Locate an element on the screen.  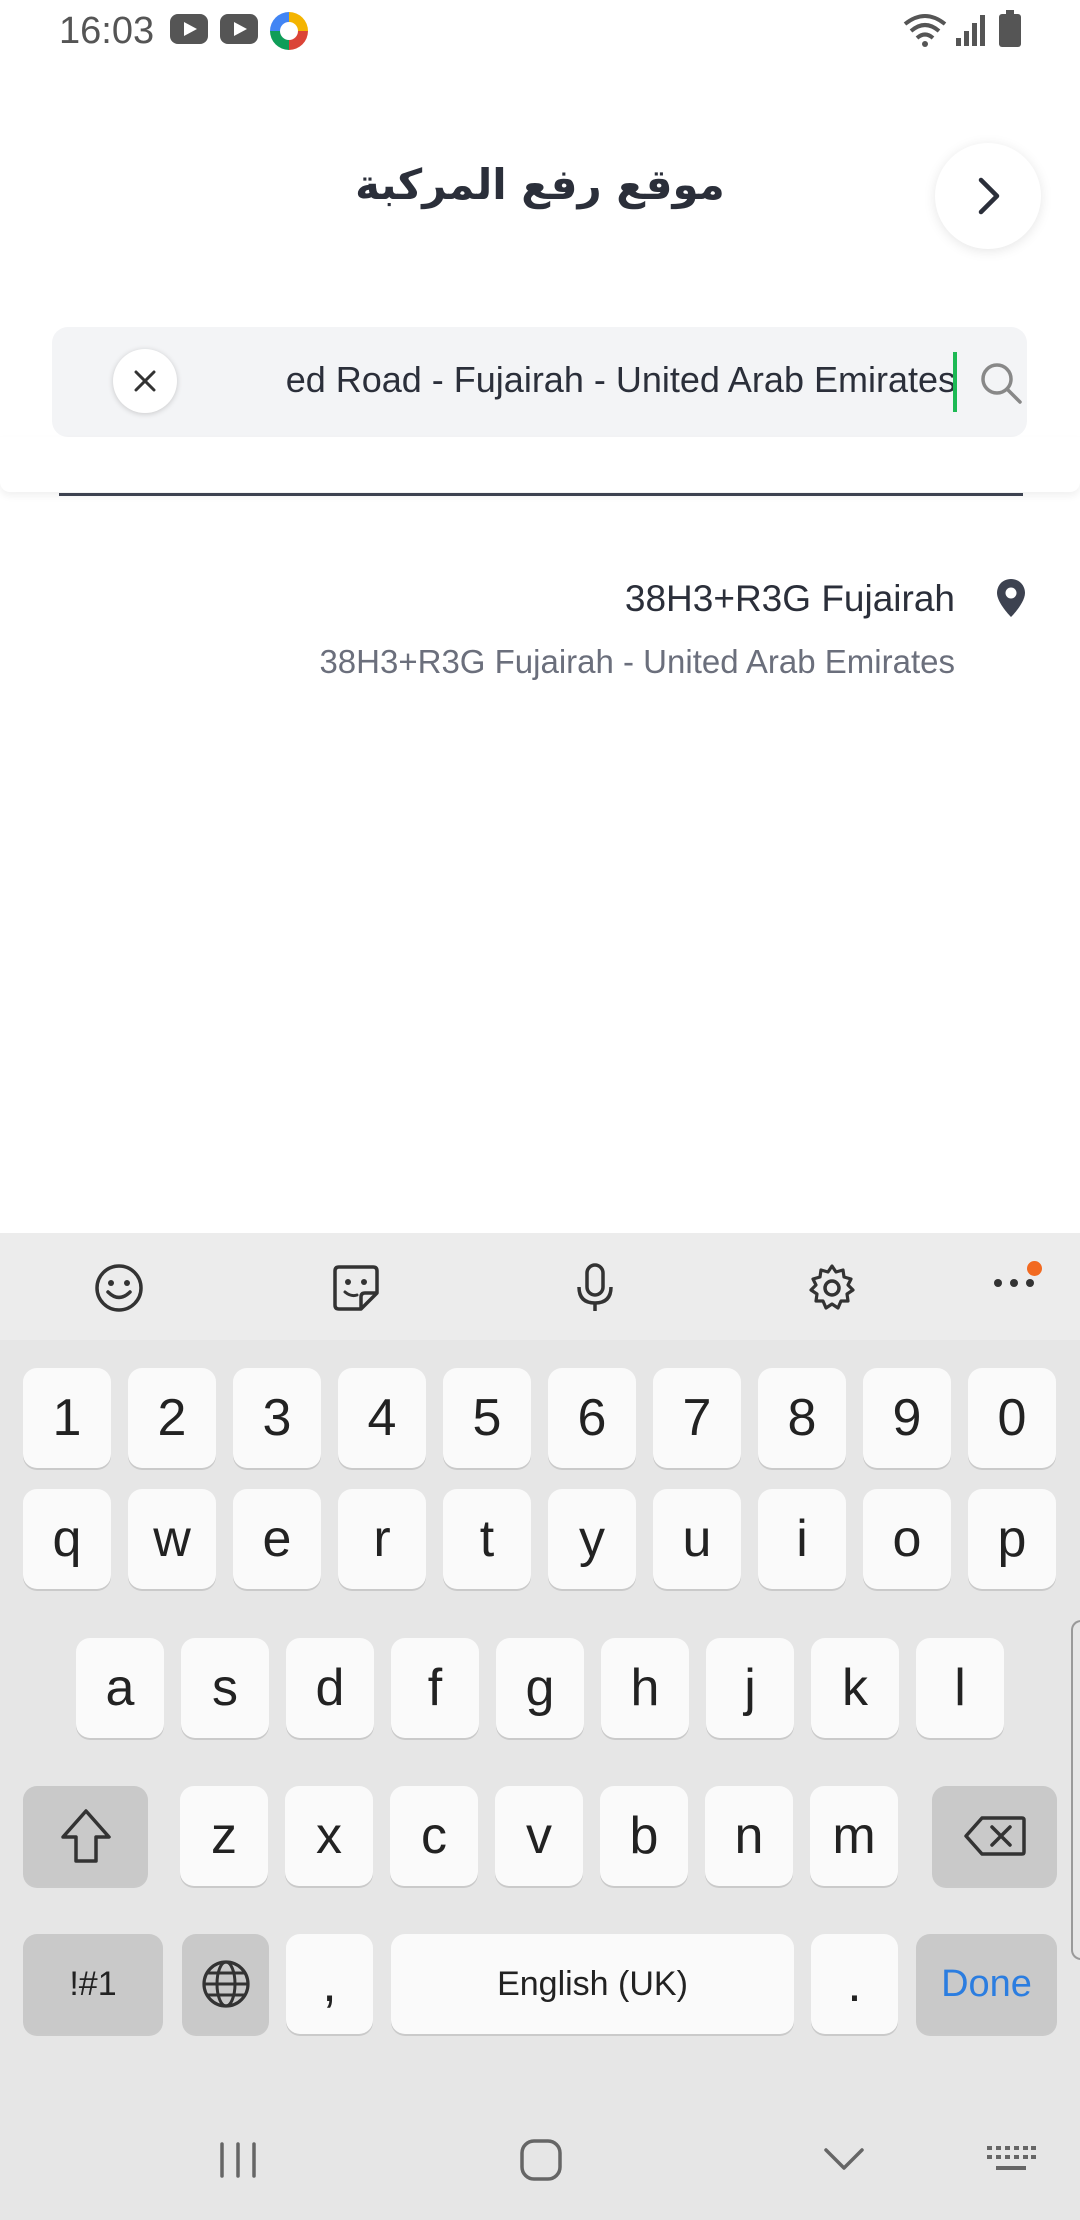
key-i: i is located at coordinates (802, 1539).